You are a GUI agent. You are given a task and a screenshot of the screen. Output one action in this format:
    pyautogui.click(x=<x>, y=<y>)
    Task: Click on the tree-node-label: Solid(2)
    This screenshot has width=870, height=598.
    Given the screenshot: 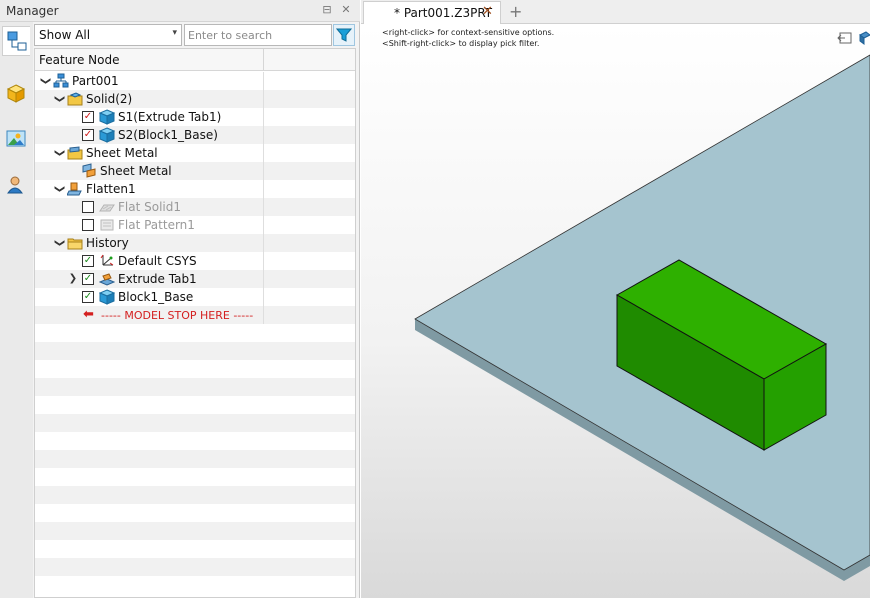 What is the action you would take?
    pyautogui.click(x=109, y=99)
    